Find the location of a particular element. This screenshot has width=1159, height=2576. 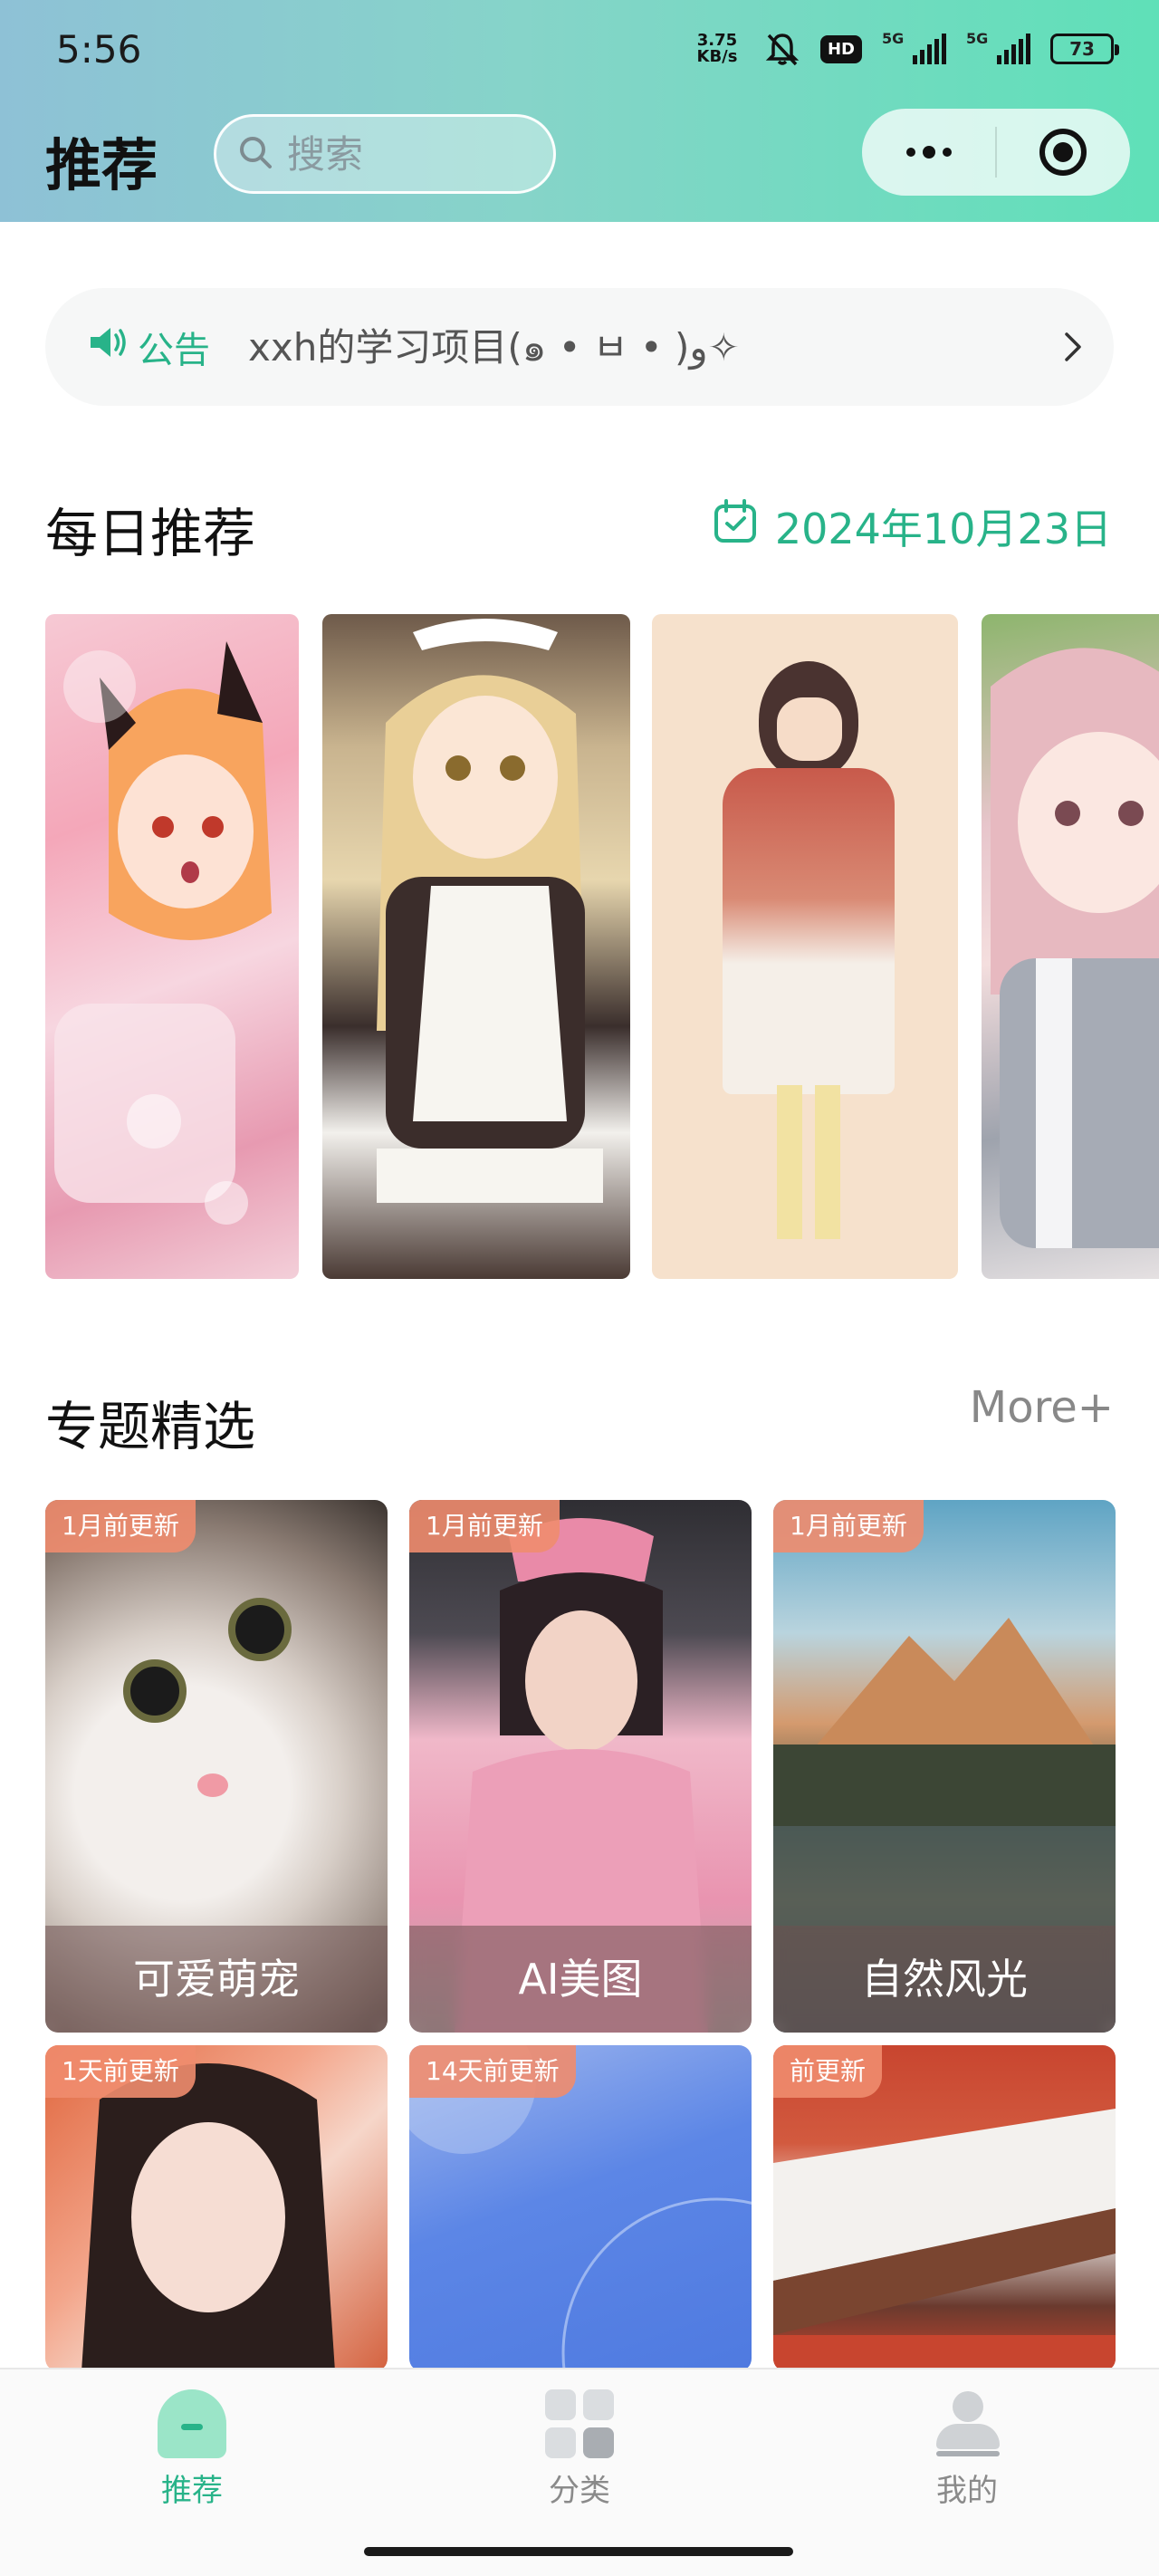

daily-date: 2024年10月23日 is located at coordinates (912, 526).